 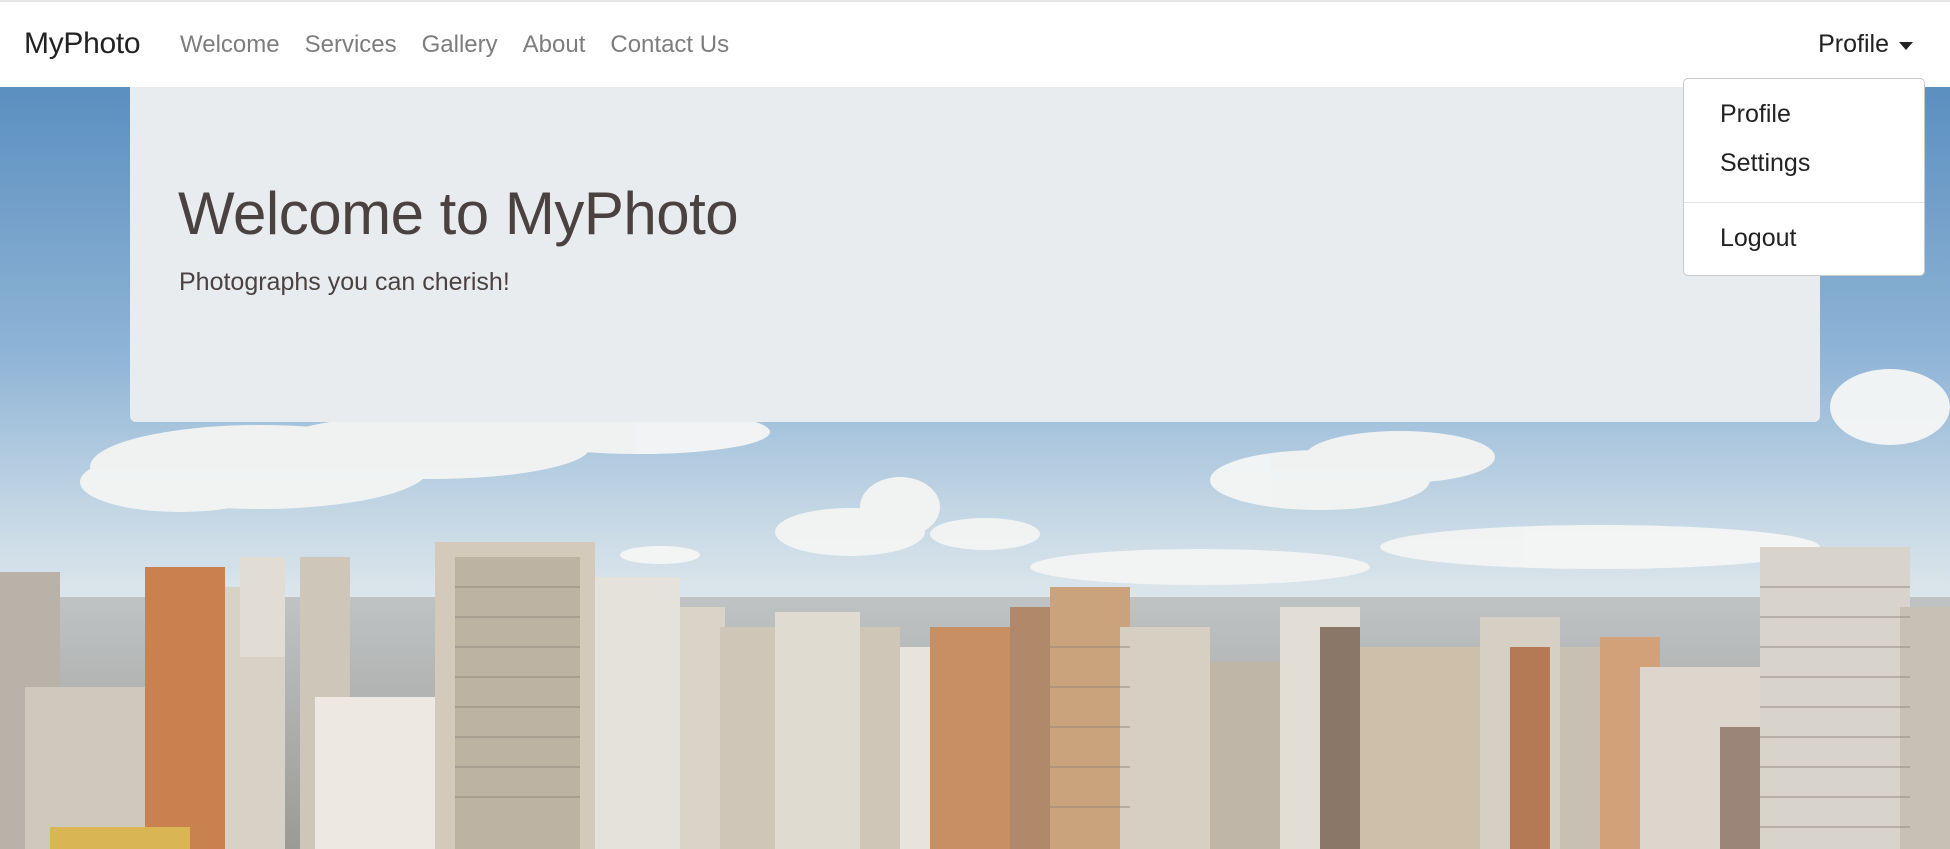 What do you see at coordinates (670, 45) in the screenshot?
I see `nav-link-contact-us: Contact Us` at bounding box center [670, 45].